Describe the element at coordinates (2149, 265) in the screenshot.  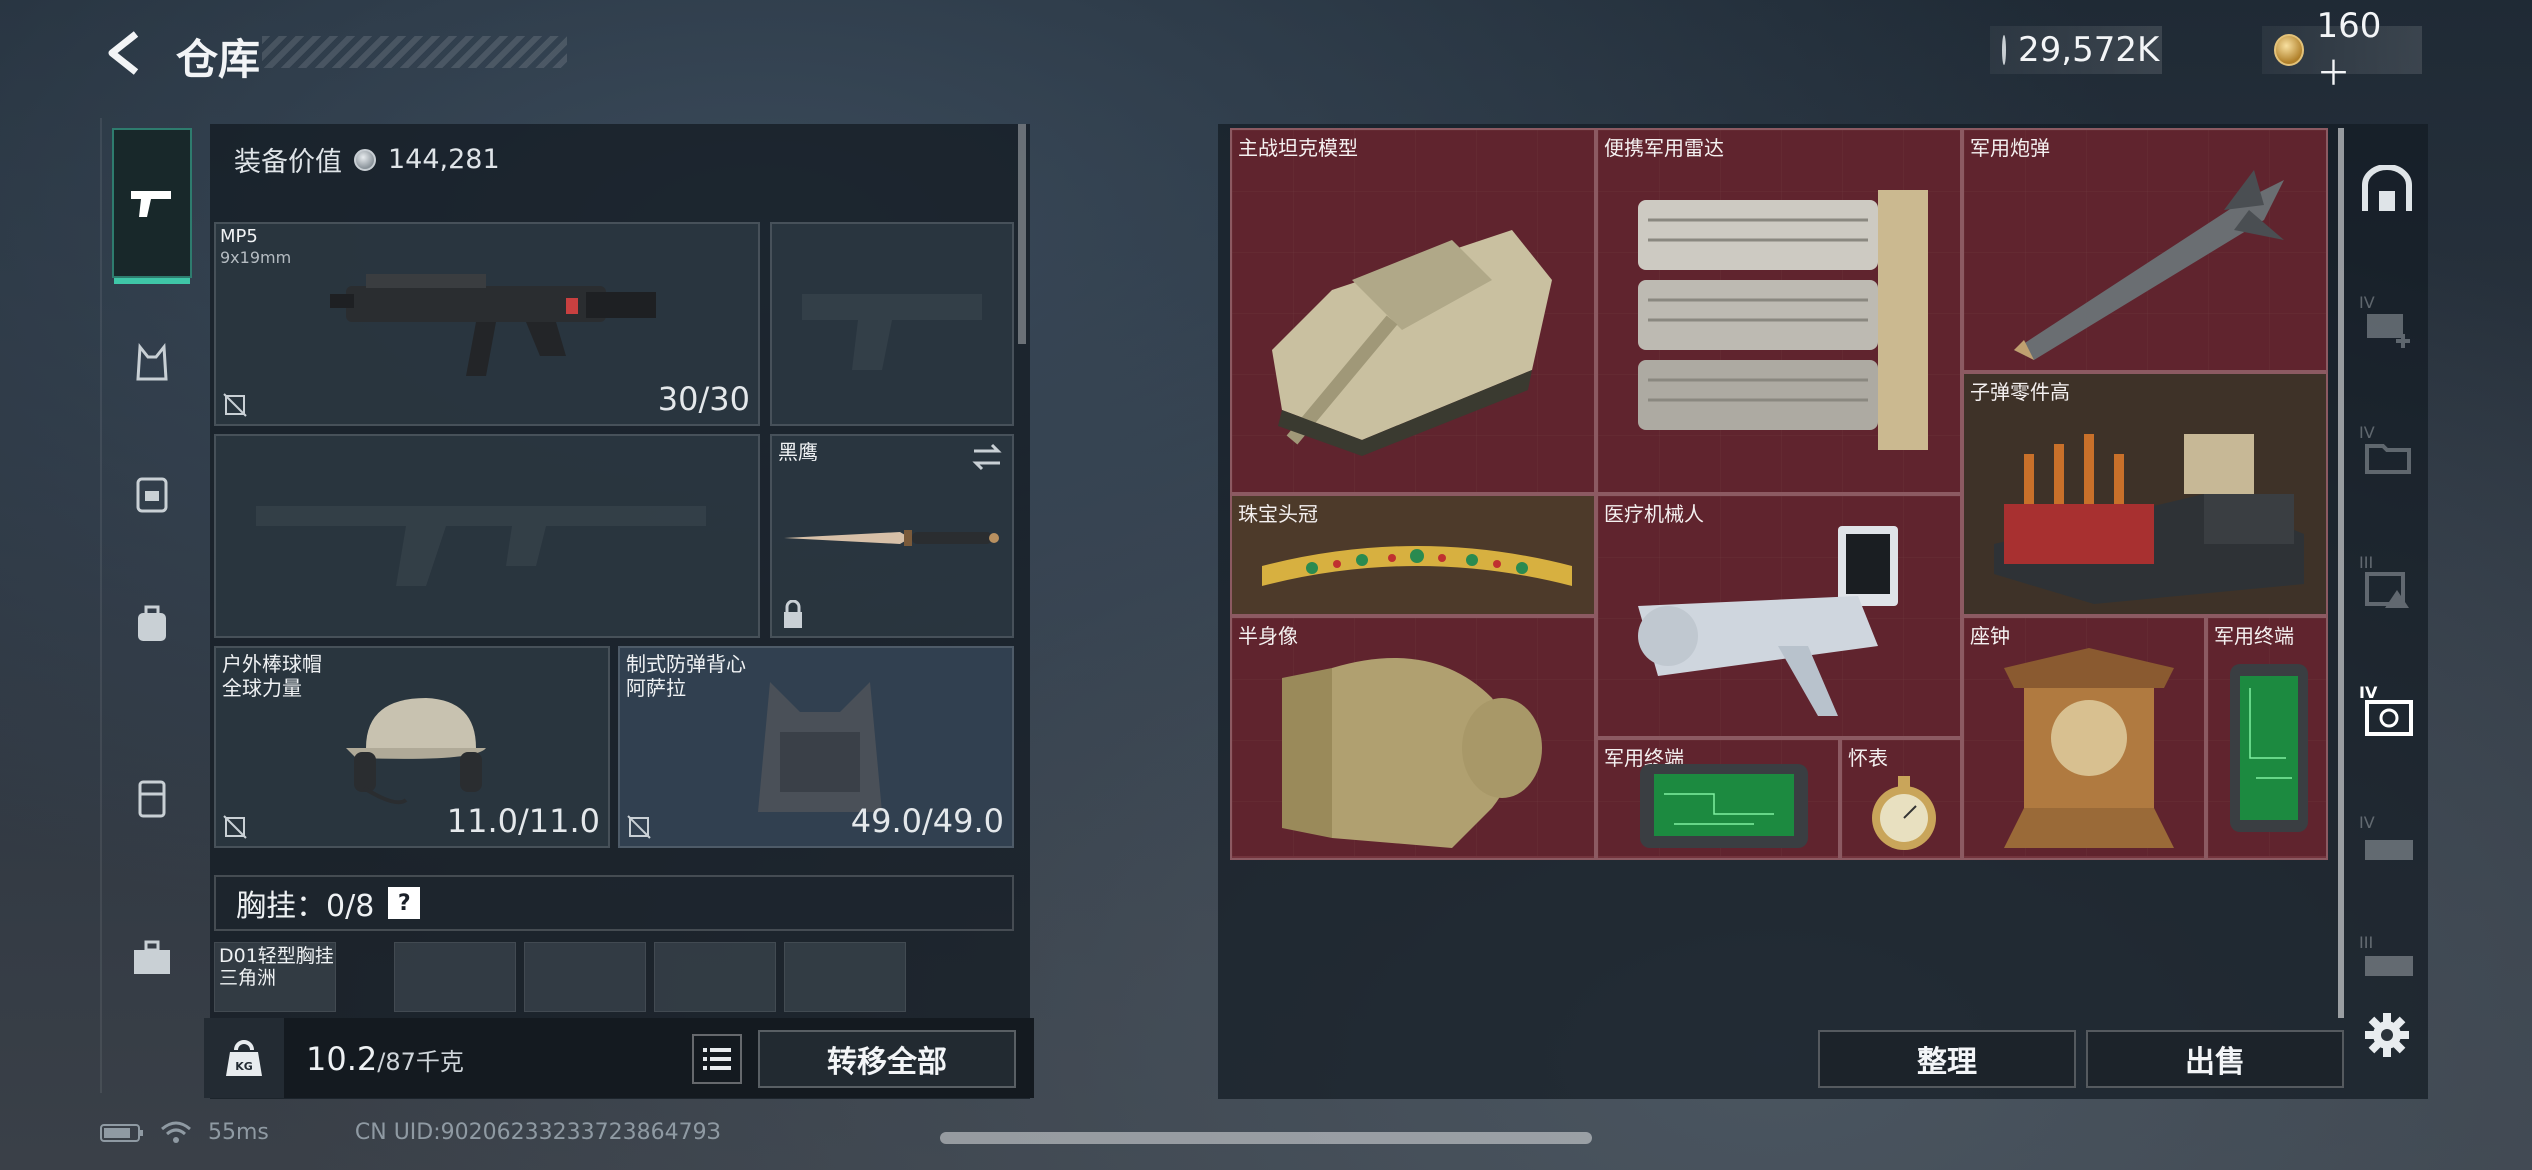
I see `missile-image` at that location.